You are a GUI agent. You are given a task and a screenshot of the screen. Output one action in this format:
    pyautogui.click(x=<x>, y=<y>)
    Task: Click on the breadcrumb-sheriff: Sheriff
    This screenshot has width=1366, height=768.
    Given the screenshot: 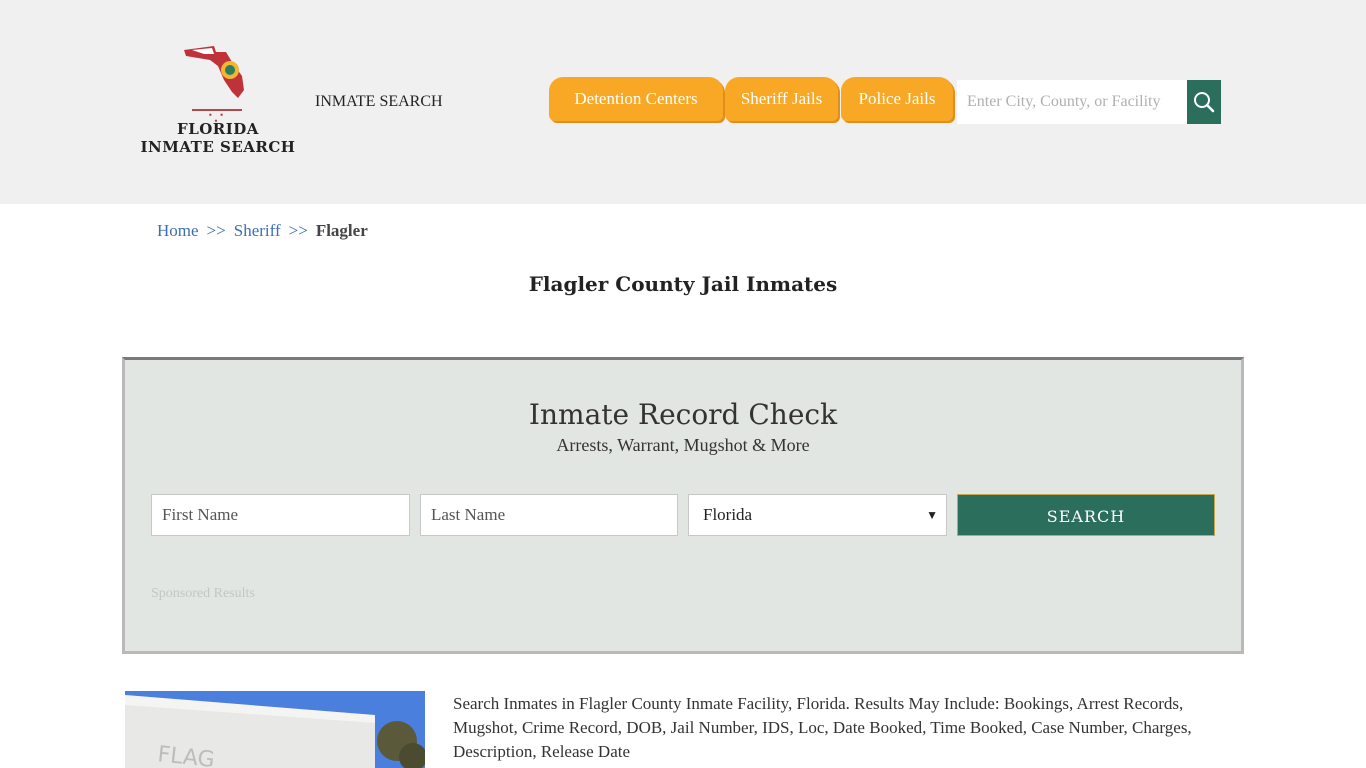 What is the action you would take?
    pyautogui.click(x=257, y=230)
    